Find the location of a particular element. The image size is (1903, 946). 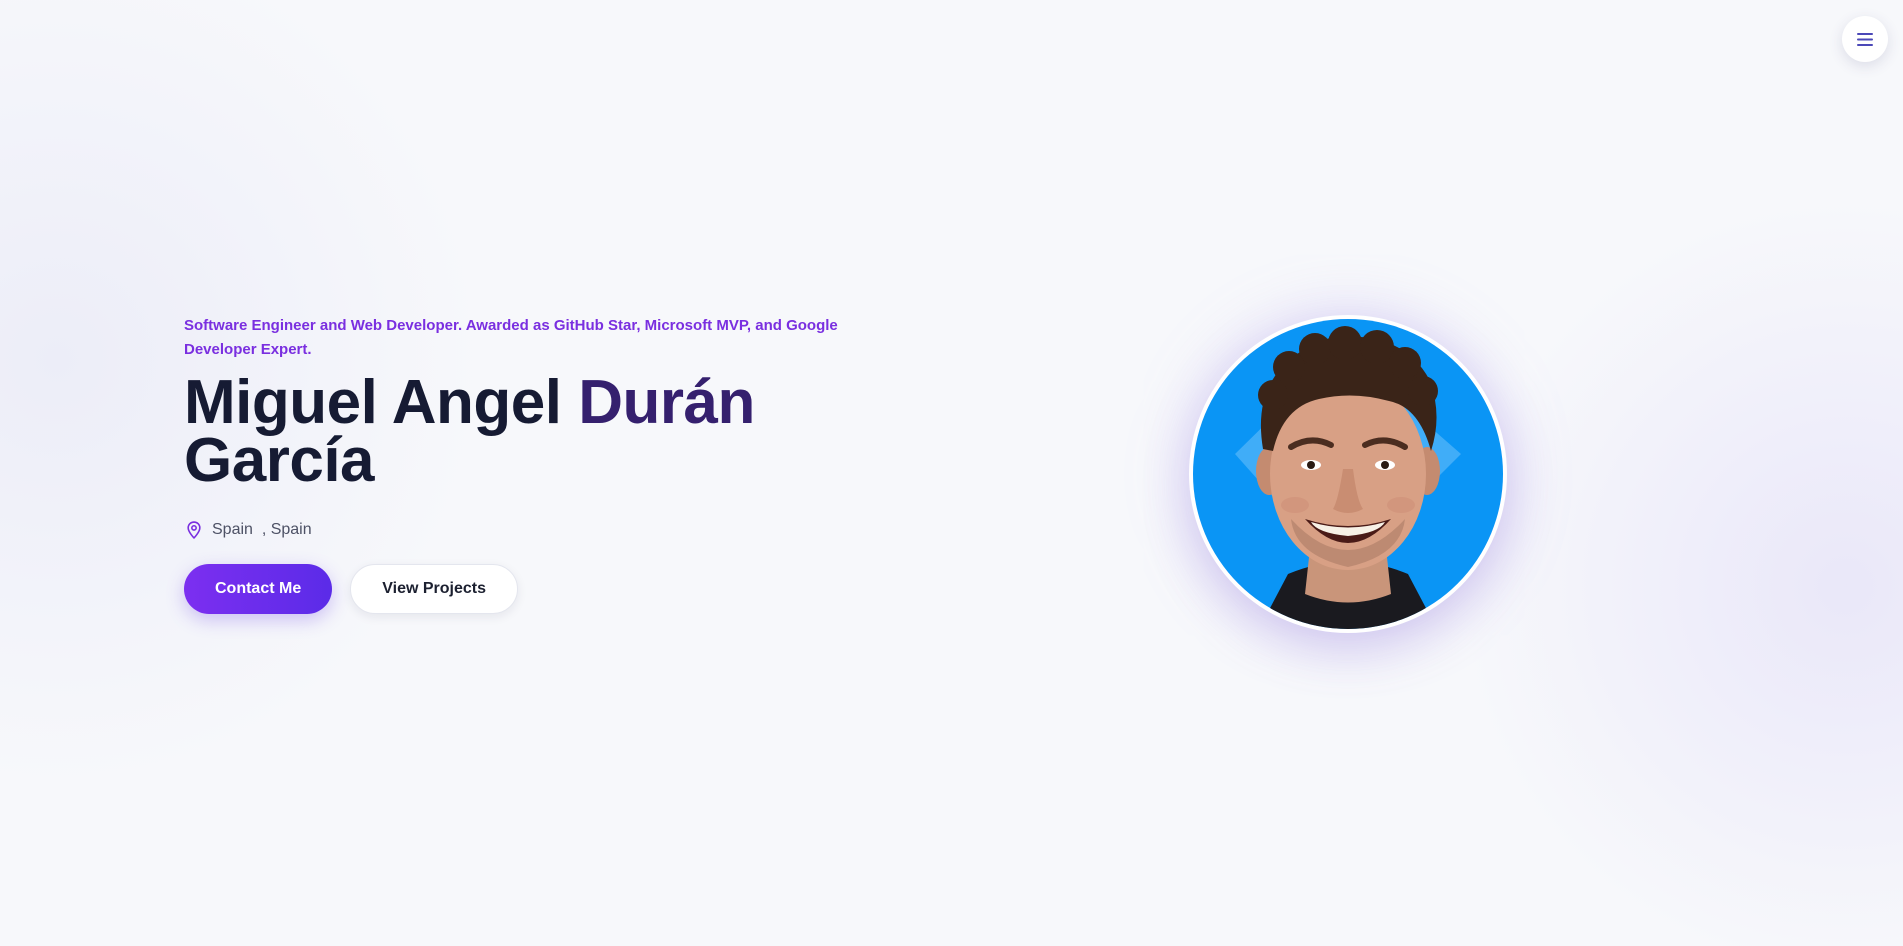

view-projects-button: View Projects is located at coordinates (434, 589).